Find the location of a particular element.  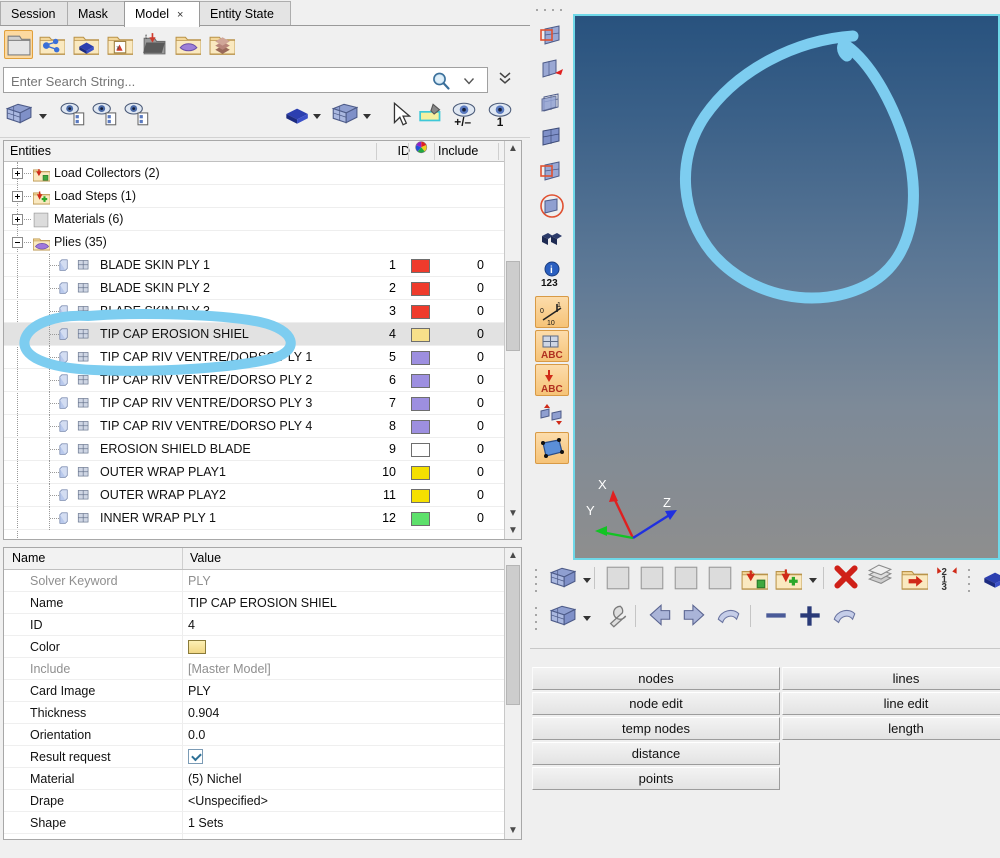

property-row: Result request is located at coordinates (254, 757).